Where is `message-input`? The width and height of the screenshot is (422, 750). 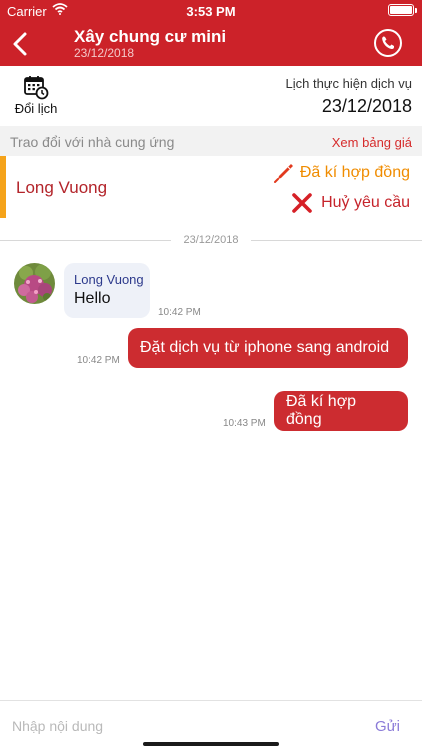
message-input is located at coordinates (177, 726).